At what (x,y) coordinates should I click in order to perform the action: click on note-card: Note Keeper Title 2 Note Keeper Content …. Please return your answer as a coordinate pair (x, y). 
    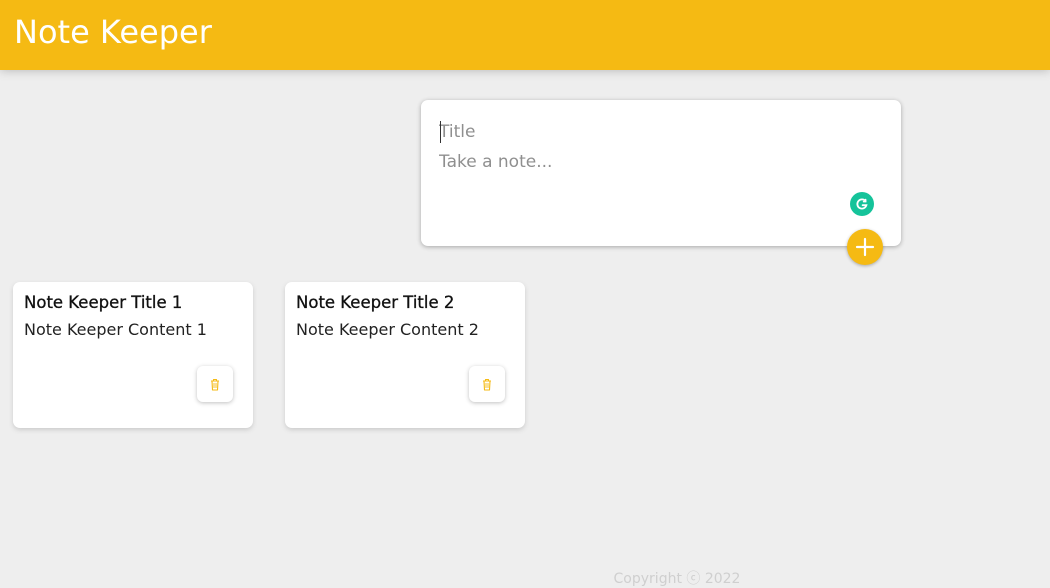
    Looking at the image, I should click on (405, 355).